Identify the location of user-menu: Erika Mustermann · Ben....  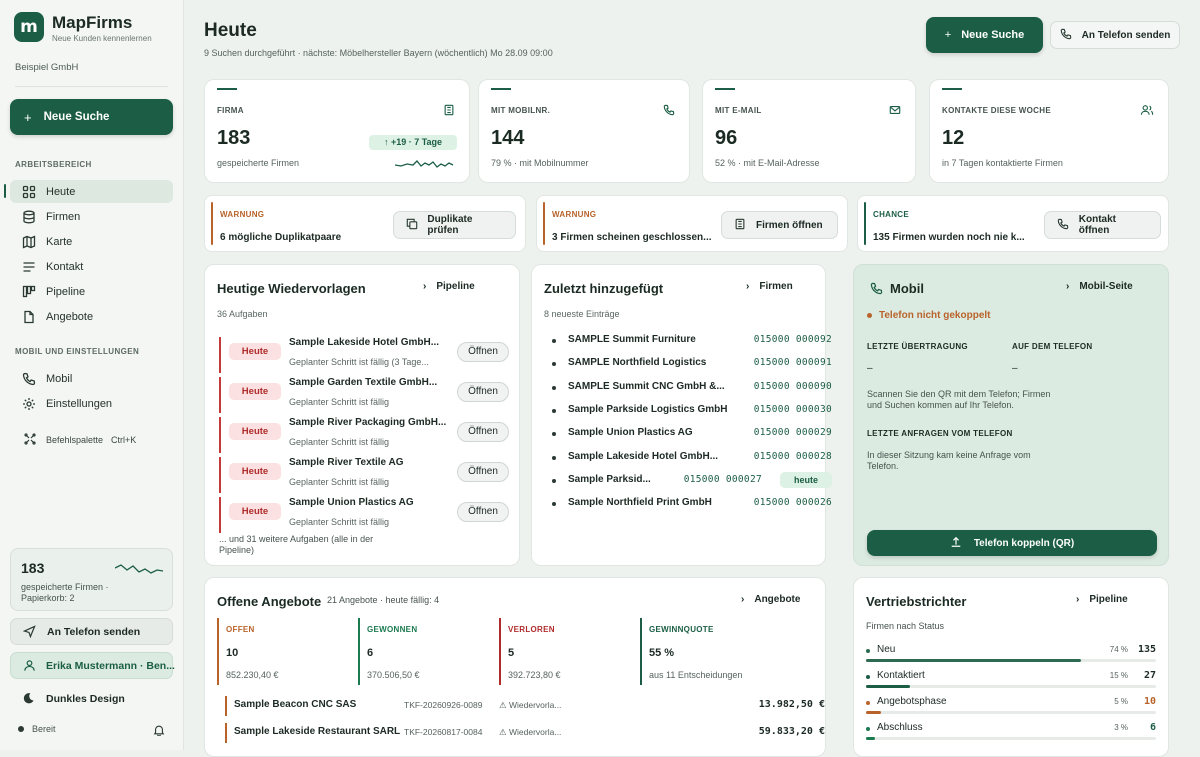
(92, 665).